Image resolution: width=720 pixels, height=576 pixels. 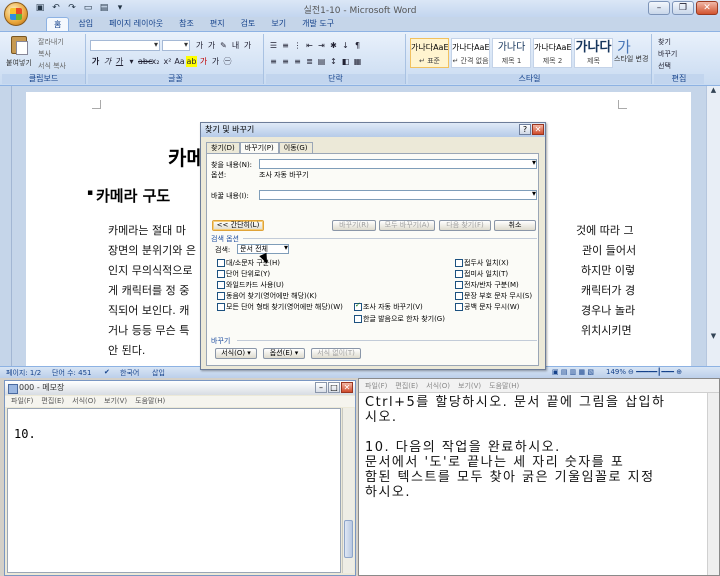 What do you see at coordinates (176, 45) in the screenshot?
I see `font-size-combo` at bounding box center [176, 45].